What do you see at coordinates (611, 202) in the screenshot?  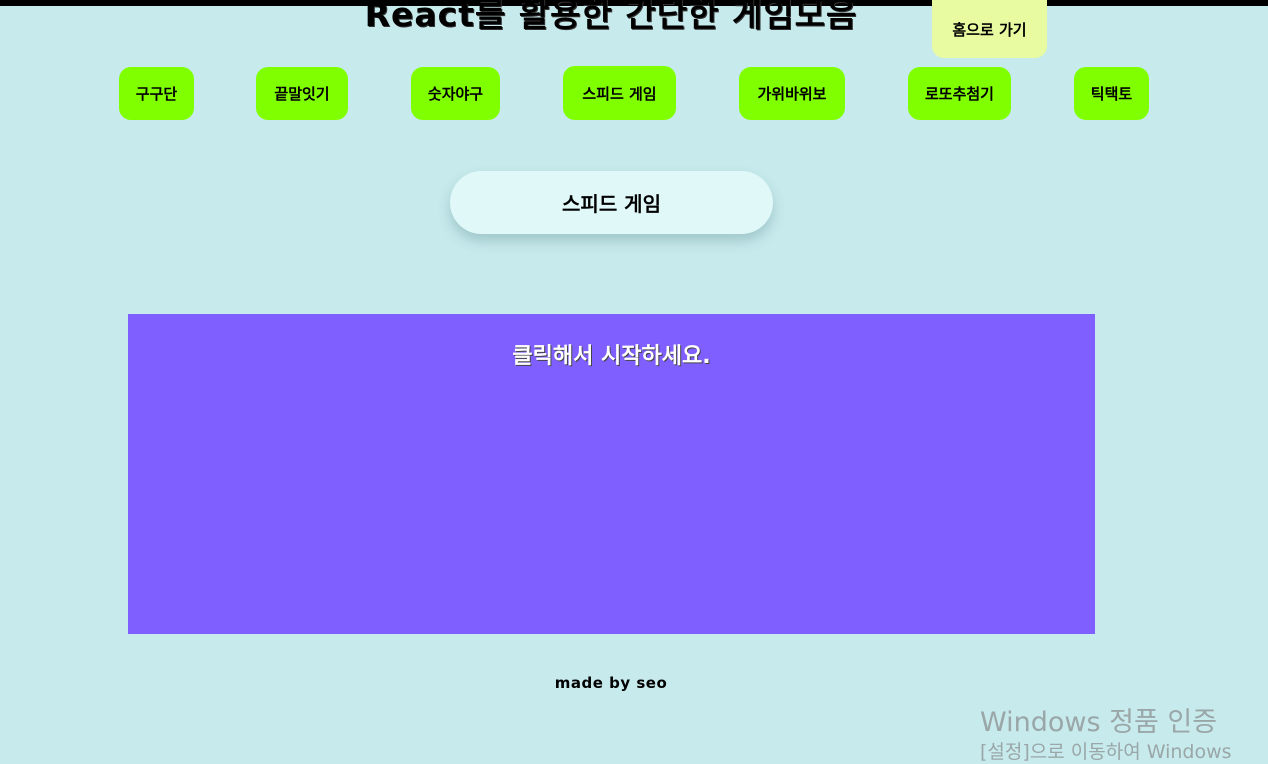 I see `game-title-pill: 스피드 게임` at bounding box center [611, 202].